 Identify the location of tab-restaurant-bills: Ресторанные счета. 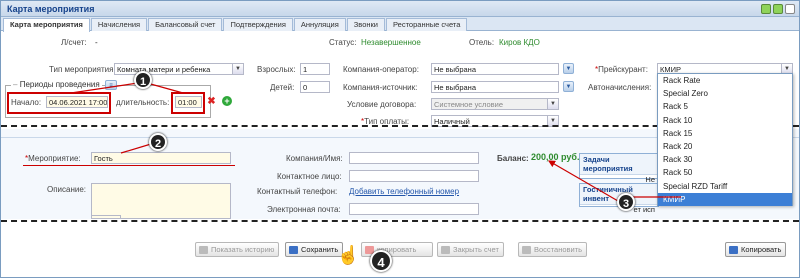
(426, 24).